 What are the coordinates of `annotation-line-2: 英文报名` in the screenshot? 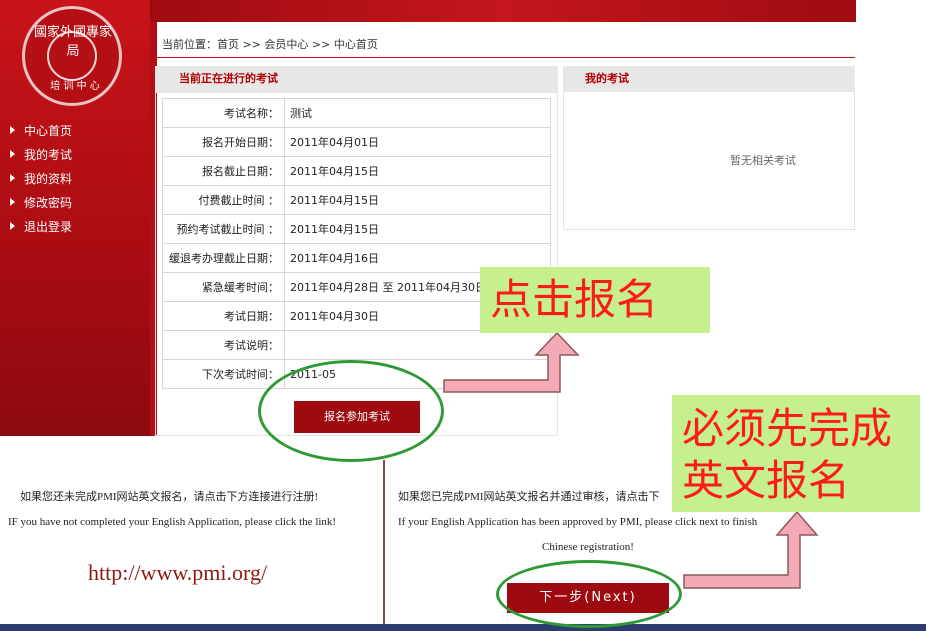 It's located at (801, 481).